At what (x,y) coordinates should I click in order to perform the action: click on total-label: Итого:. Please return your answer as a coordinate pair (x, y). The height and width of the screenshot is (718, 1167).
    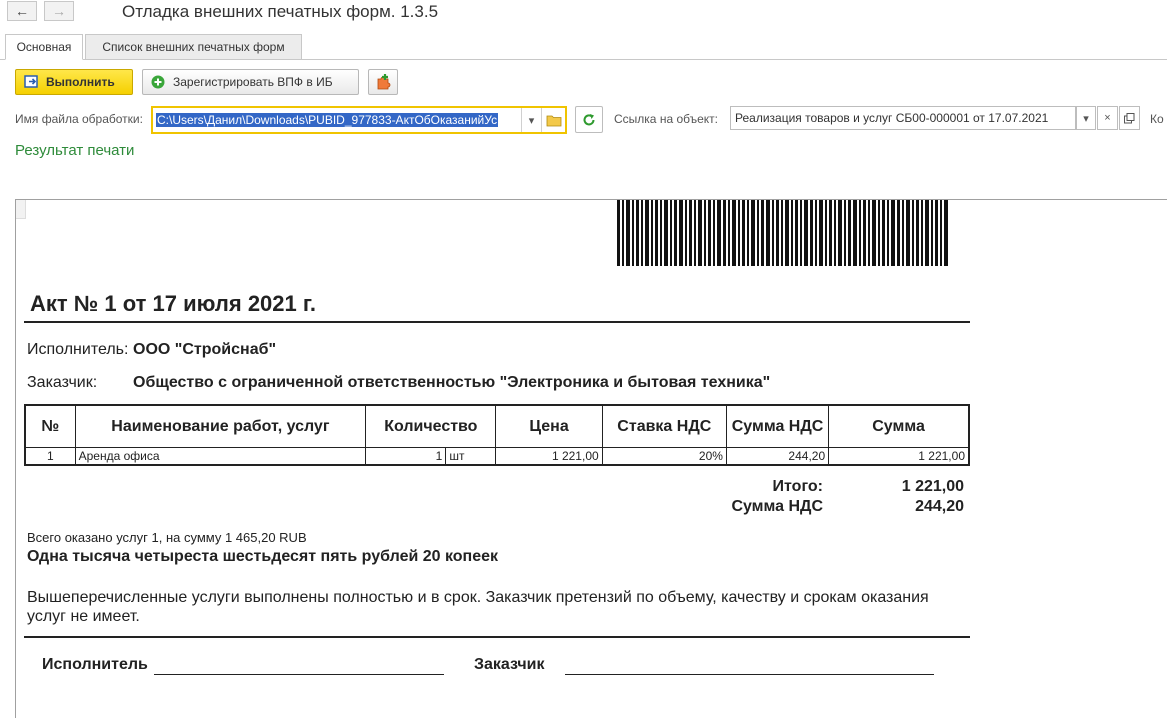
    Looking at the image, I should click on (797, 486).